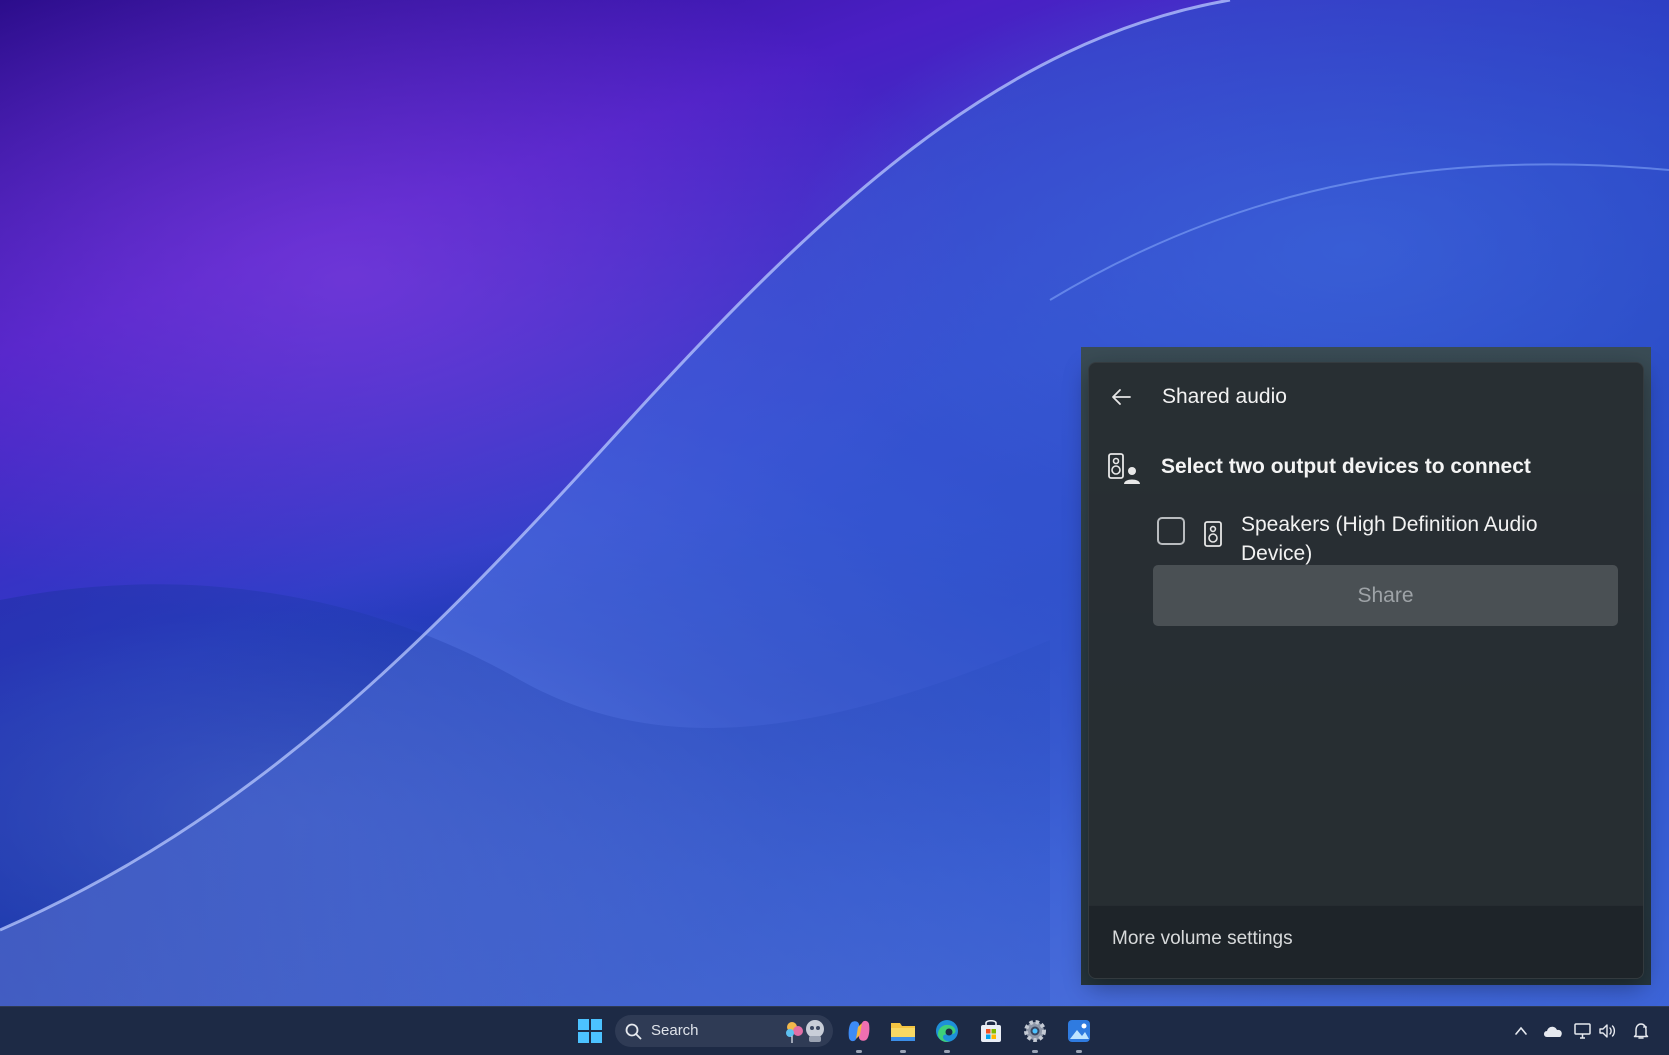 Image resolution: width=1669 pixels, height=1055 pixels. What do you see at coordinates (633, 1031) in the screenshot?
I see `search-icon` at bounding box center [633, 1031].